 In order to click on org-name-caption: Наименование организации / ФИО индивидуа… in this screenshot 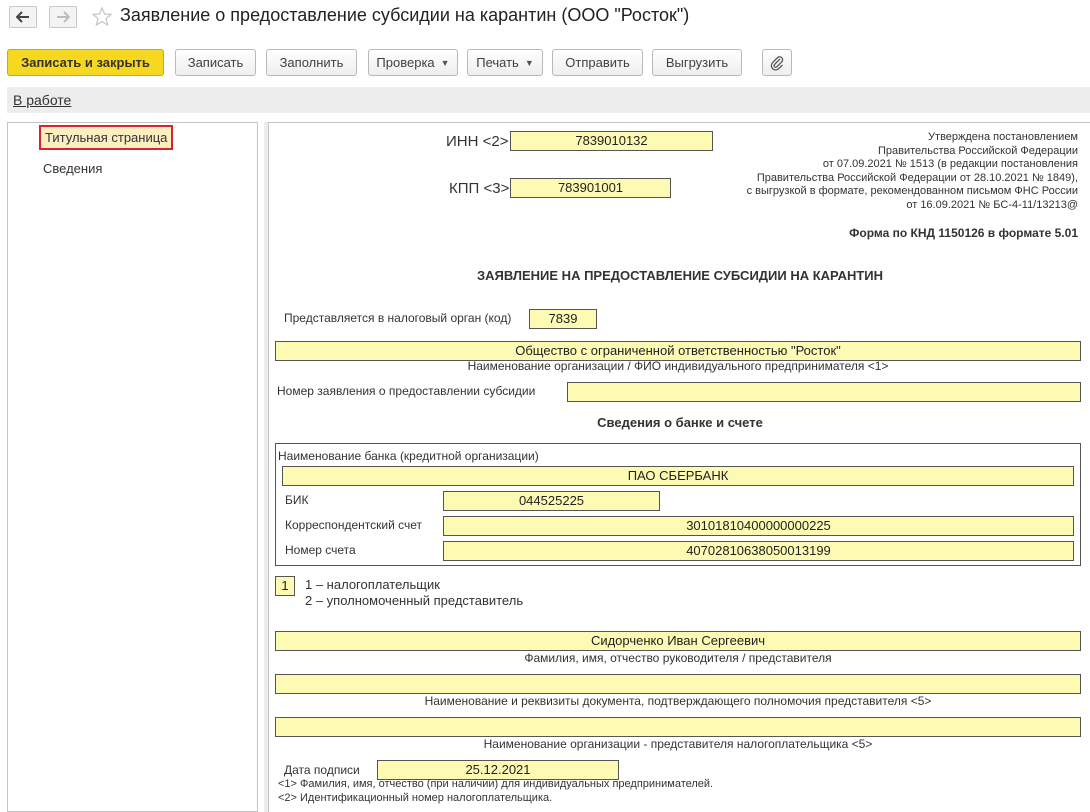, I will do `click(678, 366)`.